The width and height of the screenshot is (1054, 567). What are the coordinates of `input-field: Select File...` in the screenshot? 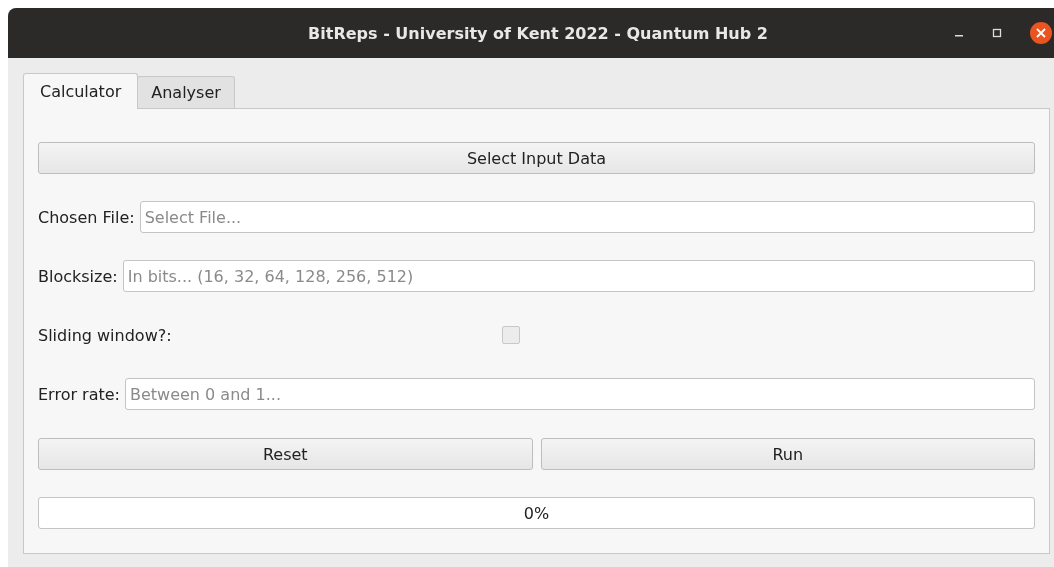 It's located at (587, 217).